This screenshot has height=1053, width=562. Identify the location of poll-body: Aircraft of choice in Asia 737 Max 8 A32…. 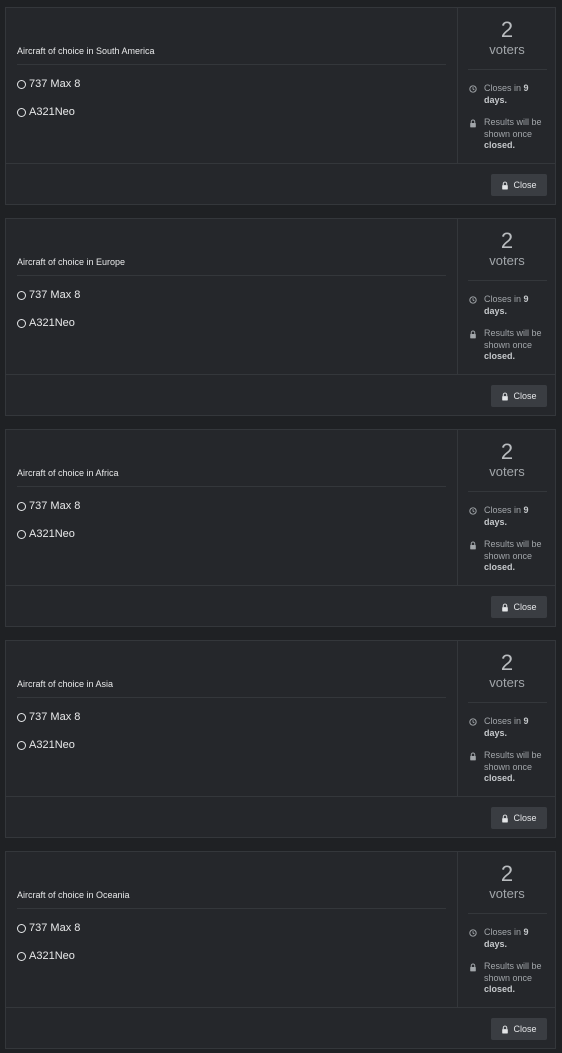
(231, 718).